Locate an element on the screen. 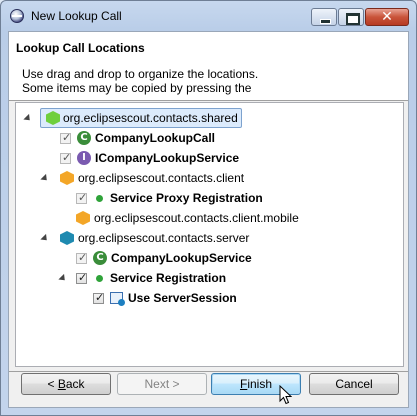 The width and height of the screenshot is (417, 416). eclipse-app-icon is located at coordinates (17, 16).